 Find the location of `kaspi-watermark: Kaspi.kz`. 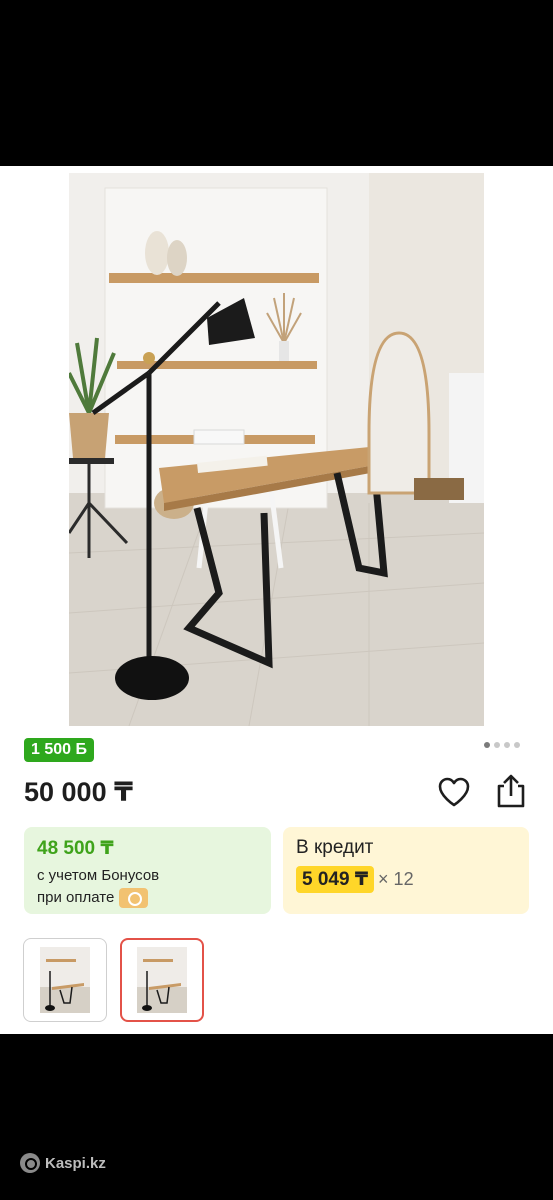

kaspi-watermark: Kaspi.kz is located at coordinates (63, 1163).